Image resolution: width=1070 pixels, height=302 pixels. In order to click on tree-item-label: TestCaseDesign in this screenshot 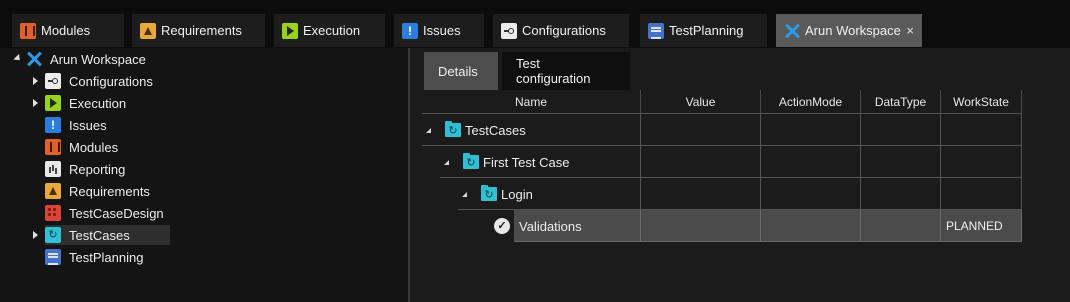, I will do `click(116, 213)`.